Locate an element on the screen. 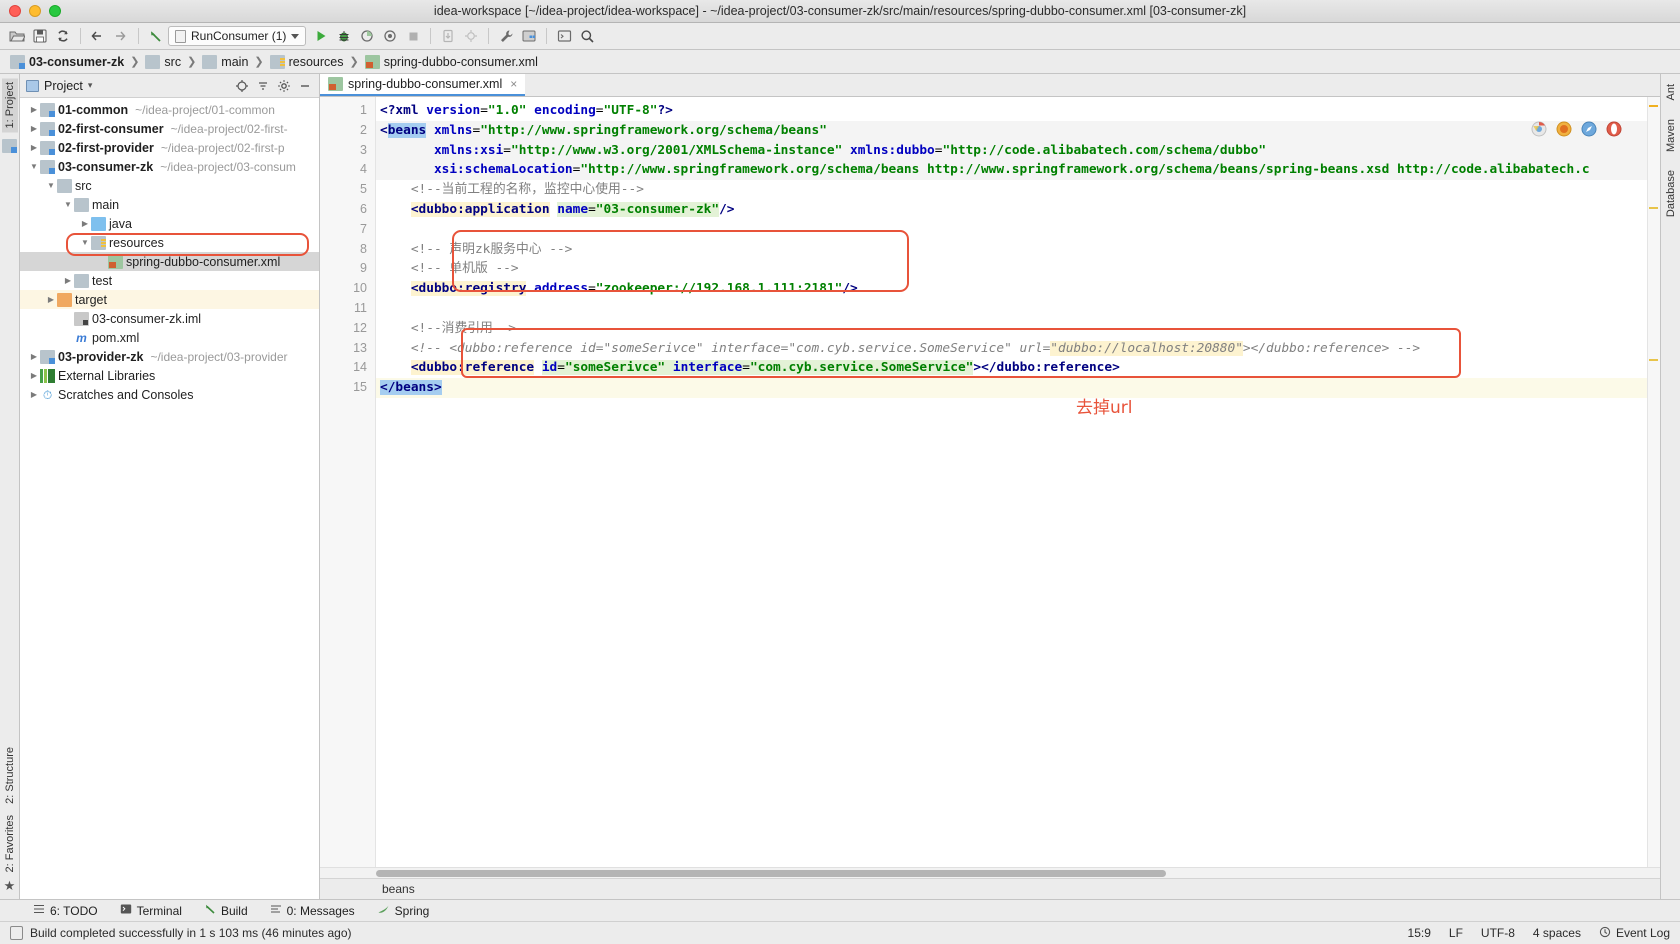 This screenshot has height=944, width=1680. indent-setting: 4 spaces is located at coordinates (1557, 933).